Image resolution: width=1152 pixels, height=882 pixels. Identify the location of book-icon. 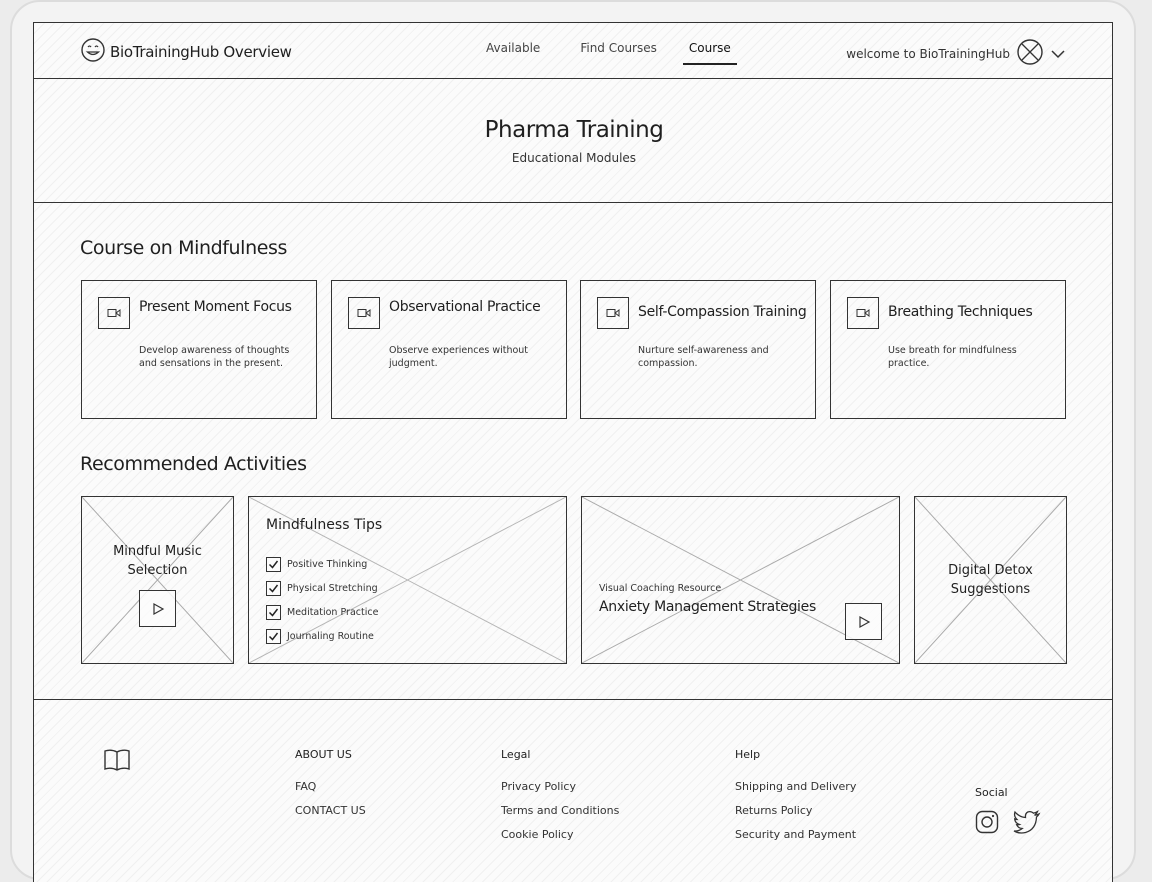
(117, 763).